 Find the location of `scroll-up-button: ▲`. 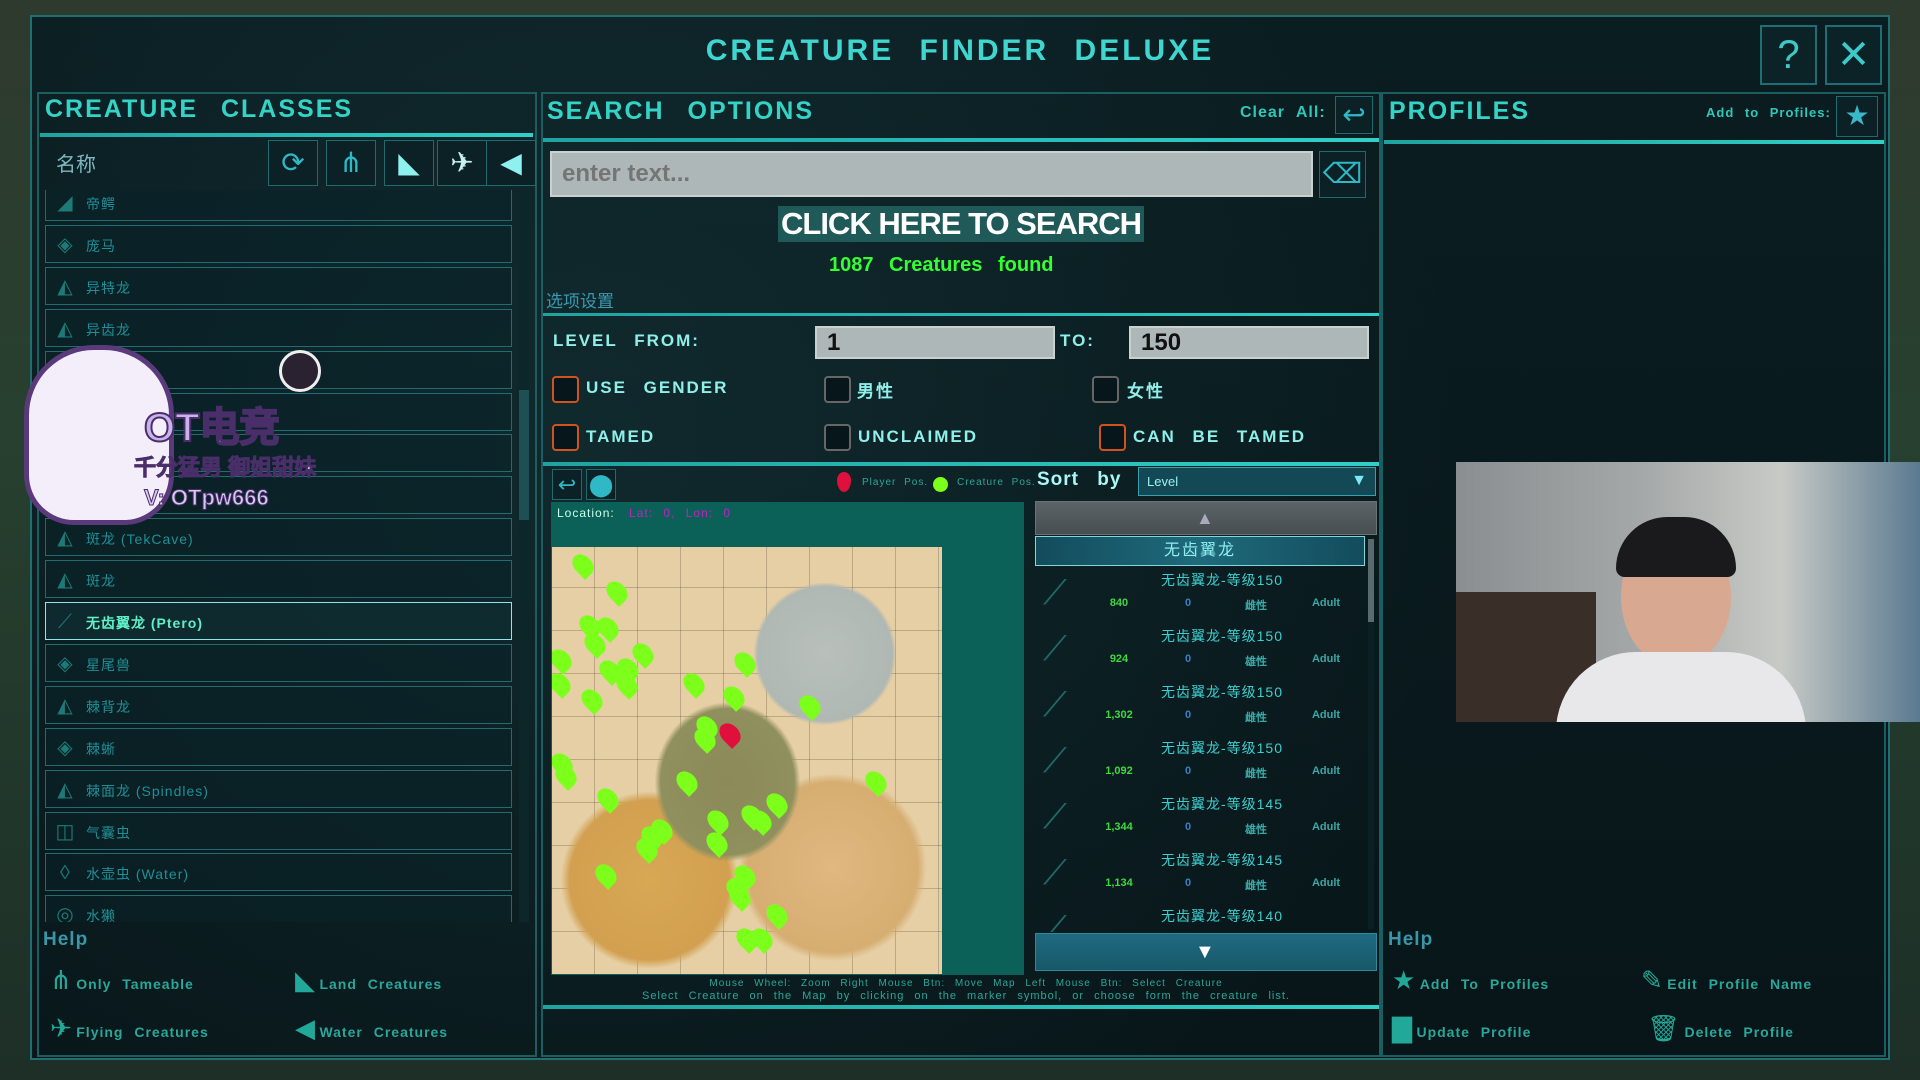

scroll-up-button: ▲ is located at coordinates (1206, 518).